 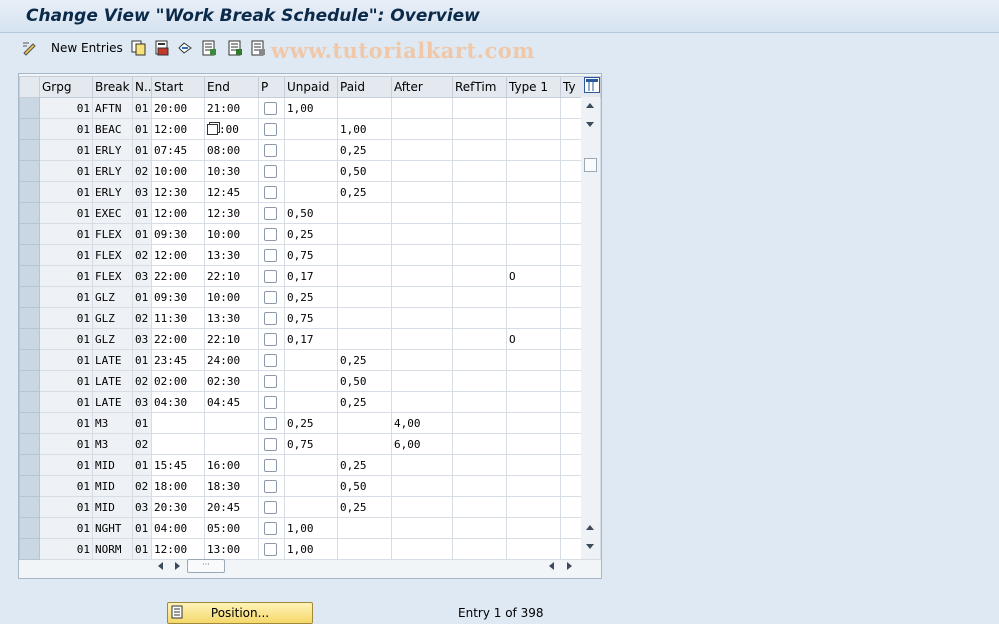 I want to click on cell-end: 12:30, so click(x=231, y=213).